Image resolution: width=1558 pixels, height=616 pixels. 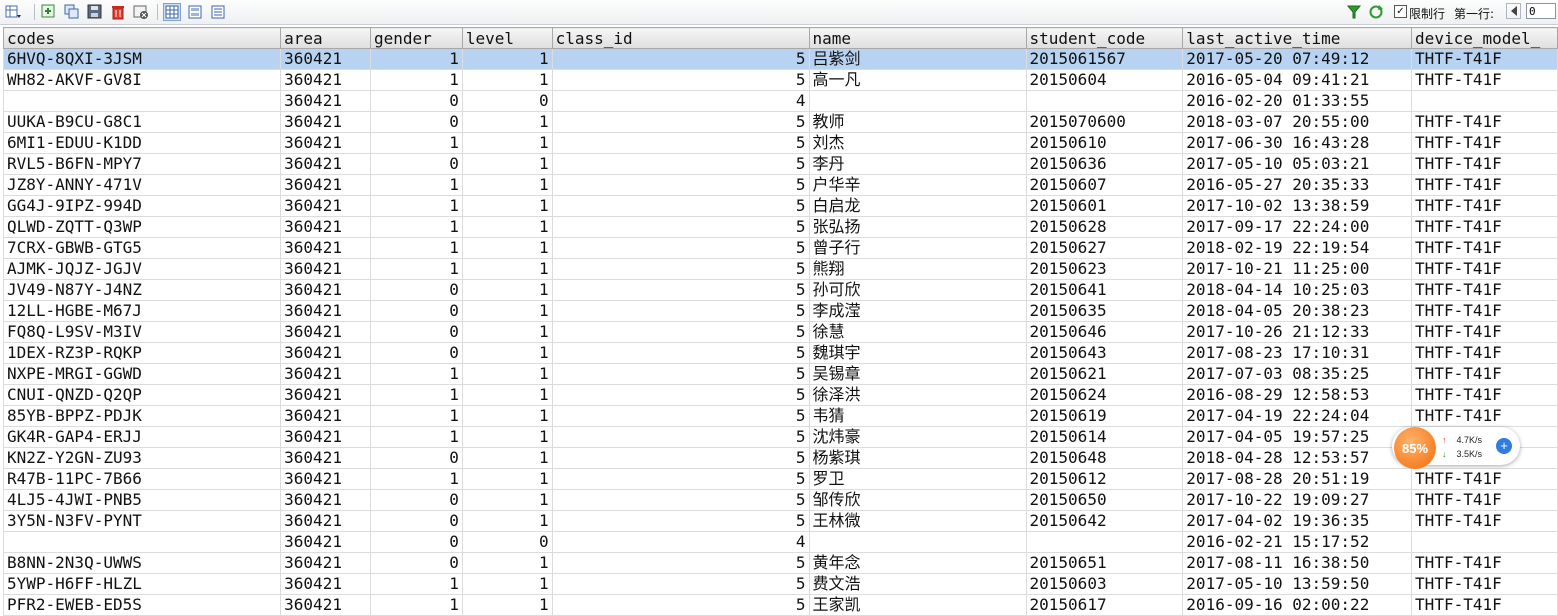 I want to click on cell-last-active-time: 2017-10-26 21:12:33, so click(x=1297, y=332).